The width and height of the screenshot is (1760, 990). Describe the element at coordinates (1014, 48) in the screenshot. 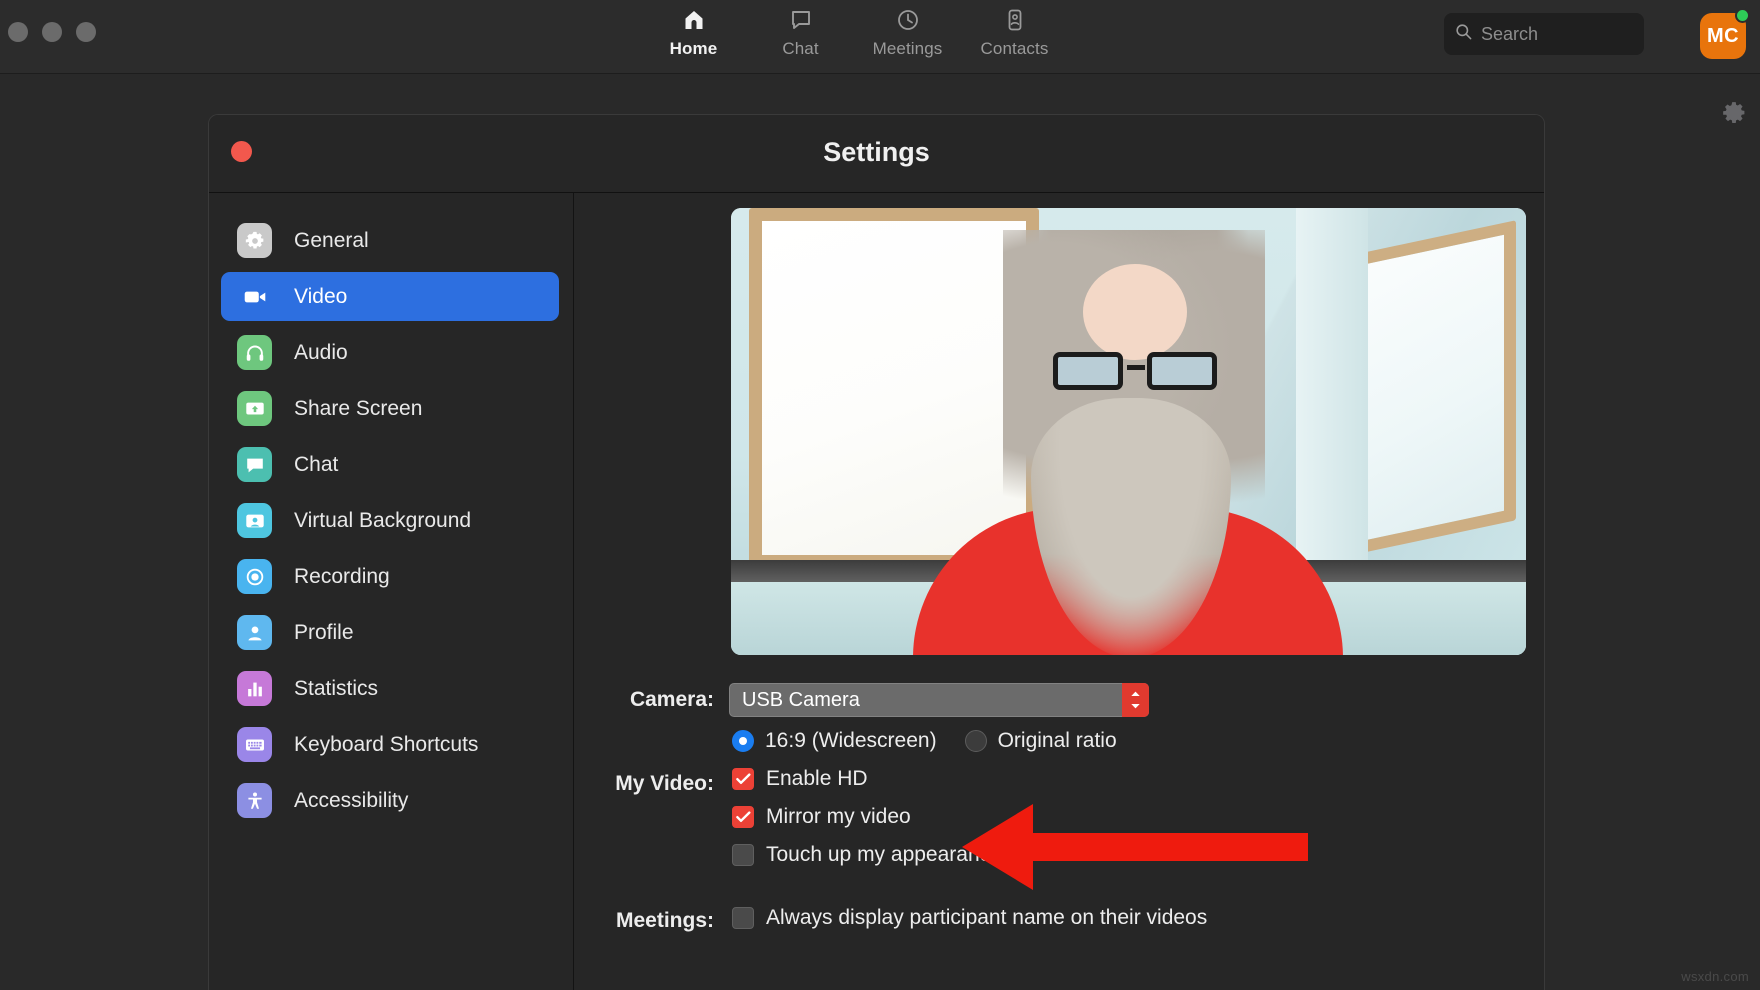

I see `tab-contacts-label: Contacts` at that location.